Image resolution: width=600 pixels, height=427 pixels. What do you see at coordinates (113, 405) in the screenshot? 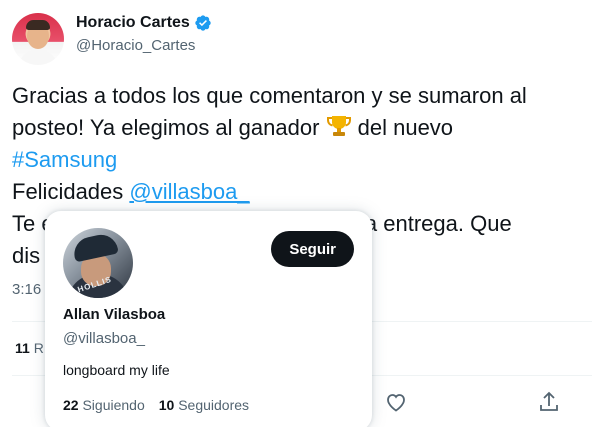
I see `following-label: Siguiendo` at bounding box center [113, 405].